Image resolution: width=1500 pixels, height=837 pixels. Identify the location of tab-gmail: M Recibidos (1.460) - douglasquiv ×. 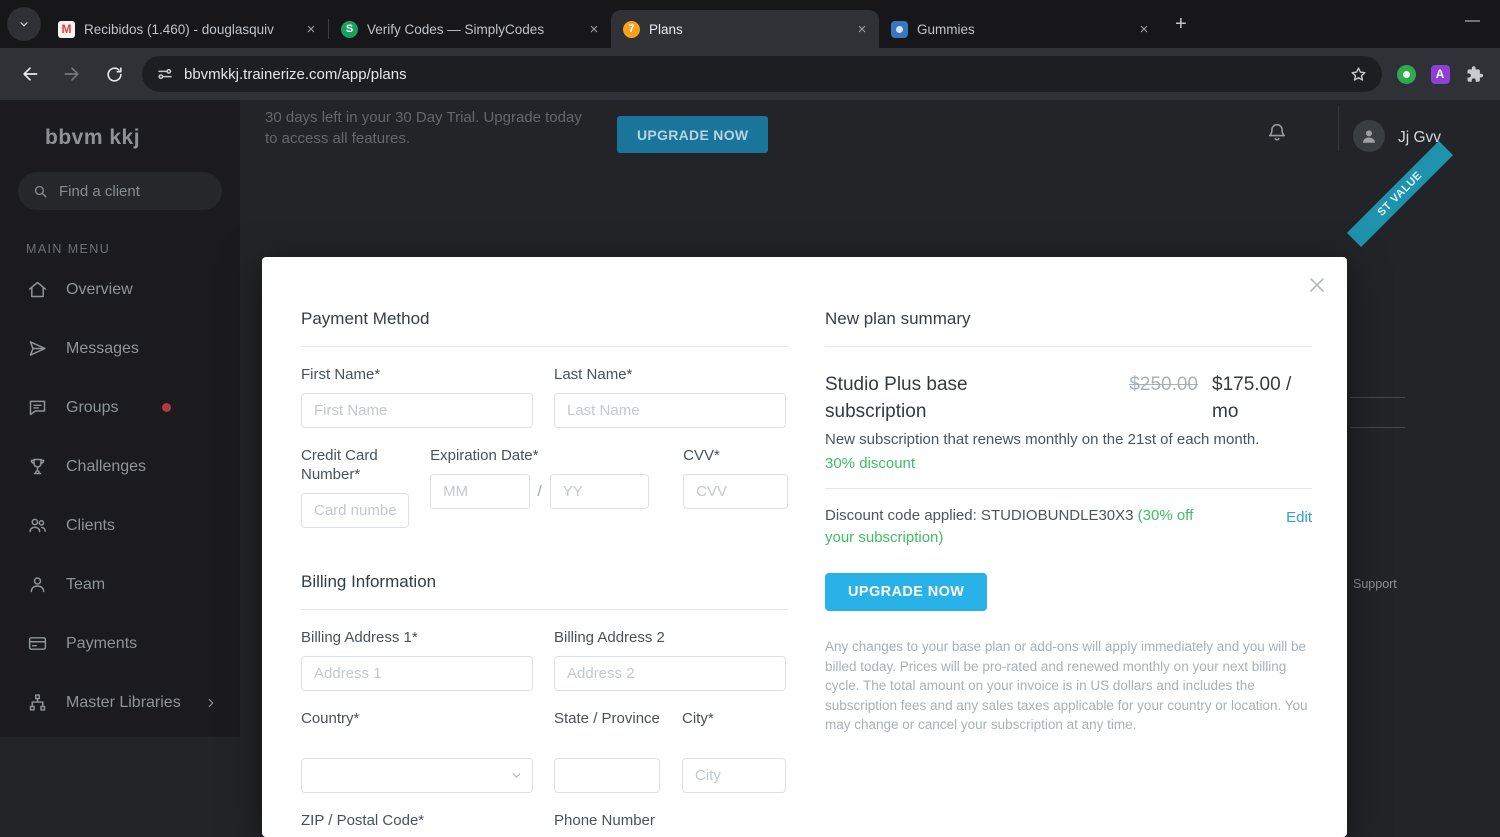
(187, 29).